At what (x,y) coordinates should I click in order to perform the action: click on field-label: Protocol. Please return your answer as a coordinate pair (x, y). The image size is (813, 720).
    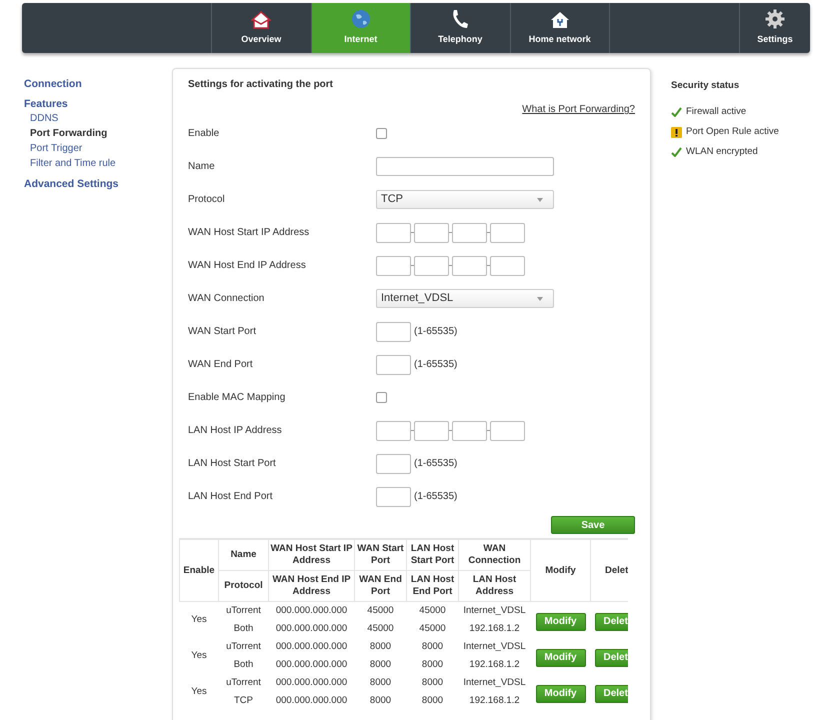
    Looking at the image, I should click on (207, 200).